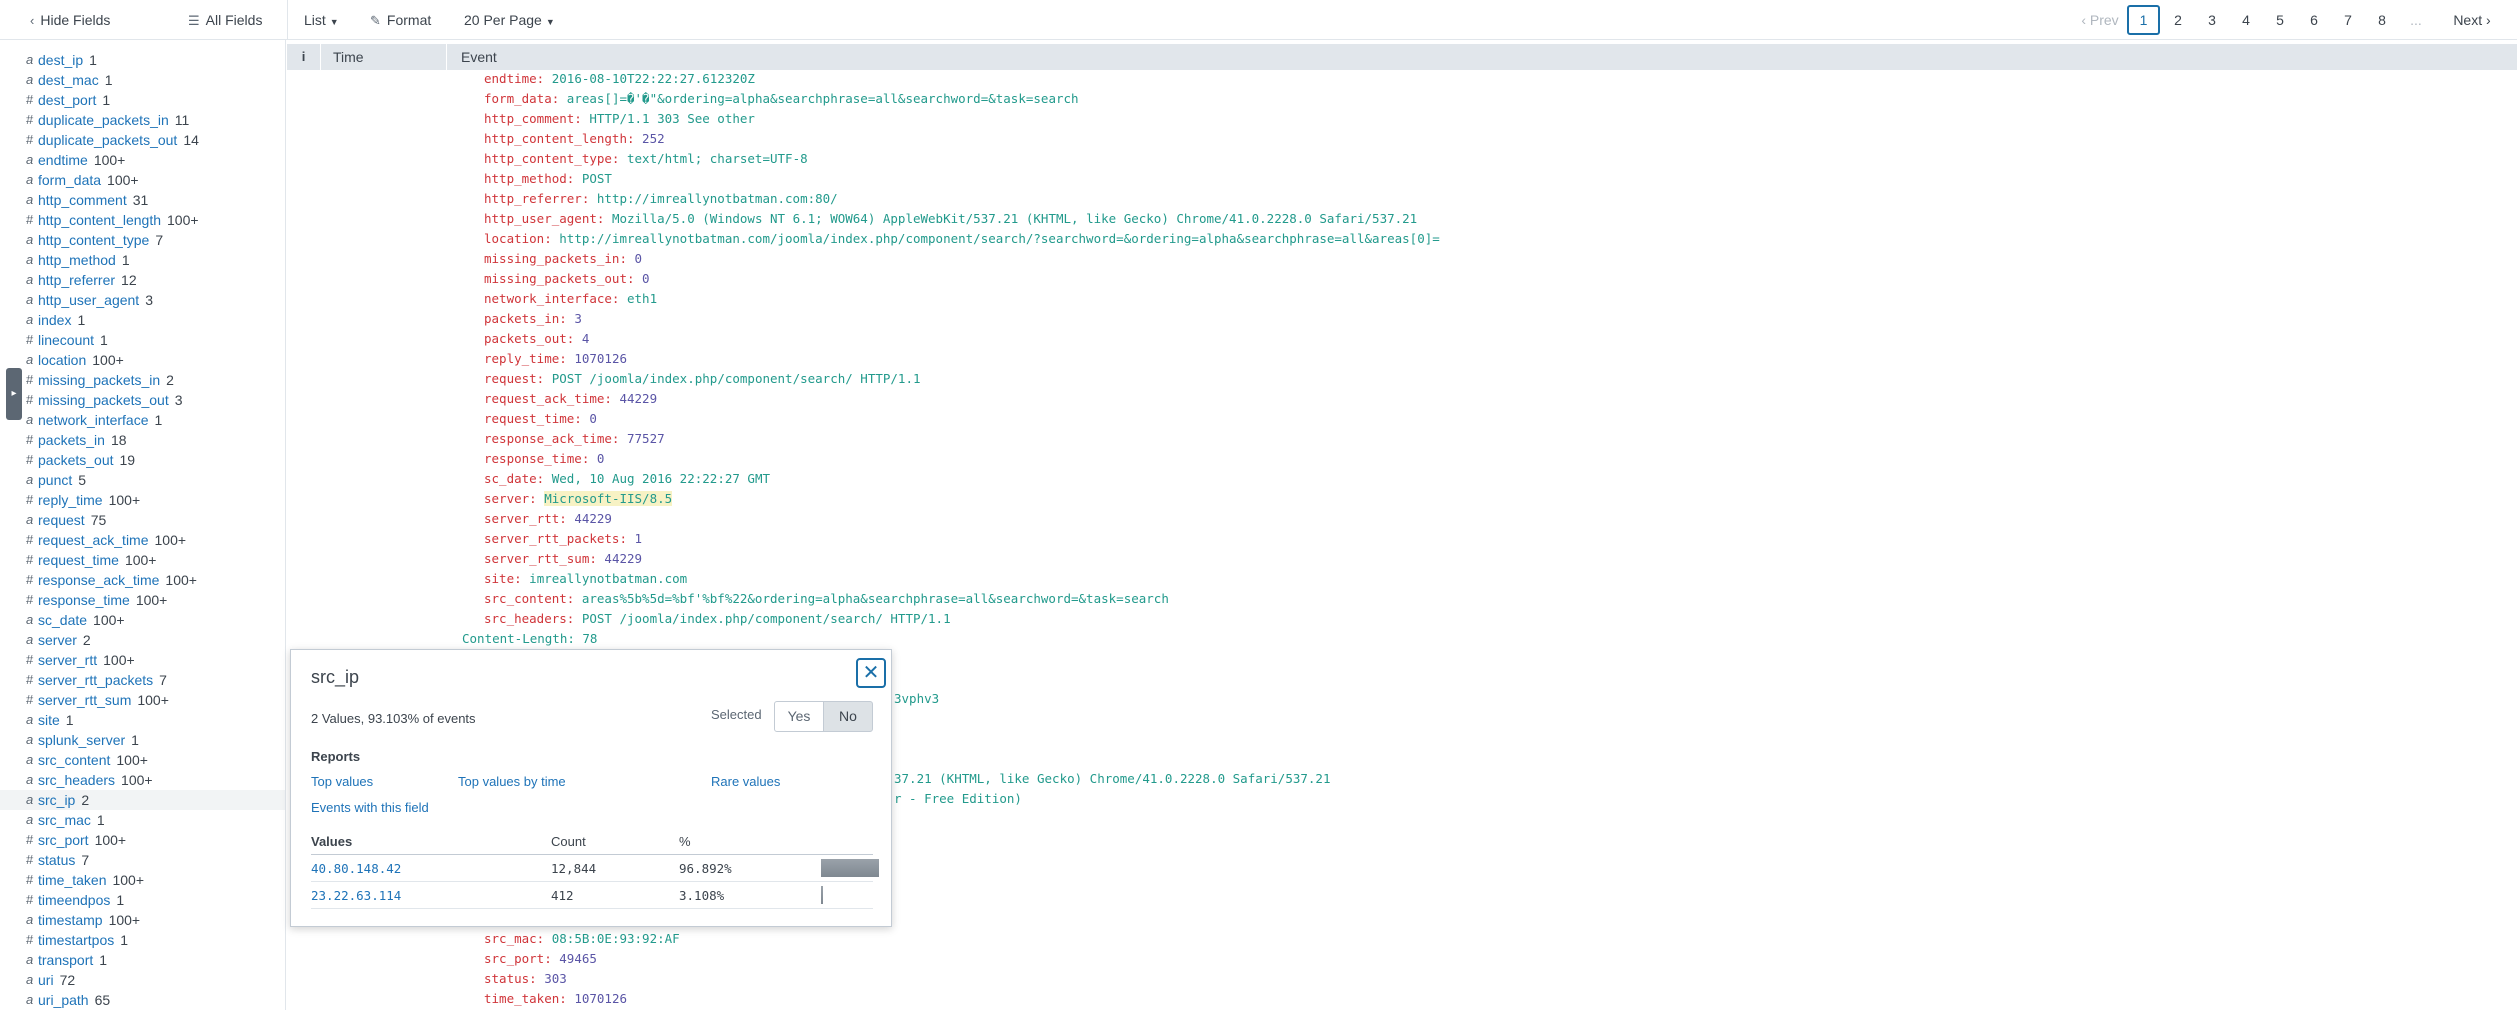 The width and height of the screenshot is (2517, 1010). What do you see at coordinates (608, 498) in the screenshot?
I see `event-field-value: Microsoft-IIS/8.5` at bounding box center [608, 498].